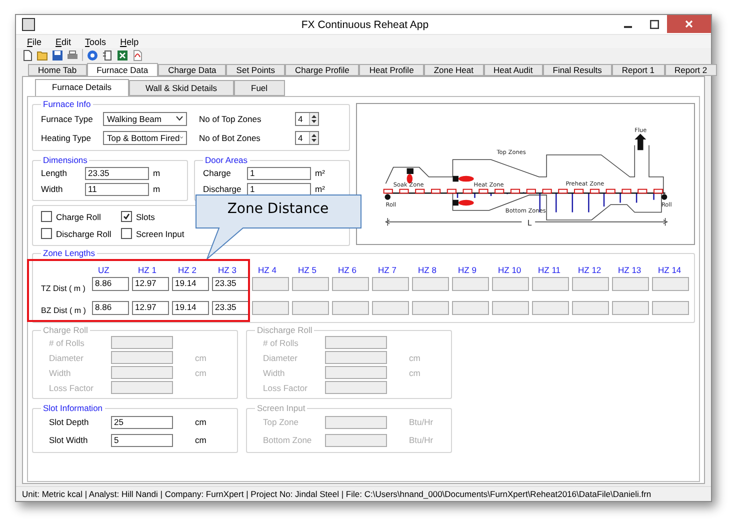  Describe the element at coordinates (365, 24) in the screenshot. I see `window-title: FX Continuous Reheat App` at that location.